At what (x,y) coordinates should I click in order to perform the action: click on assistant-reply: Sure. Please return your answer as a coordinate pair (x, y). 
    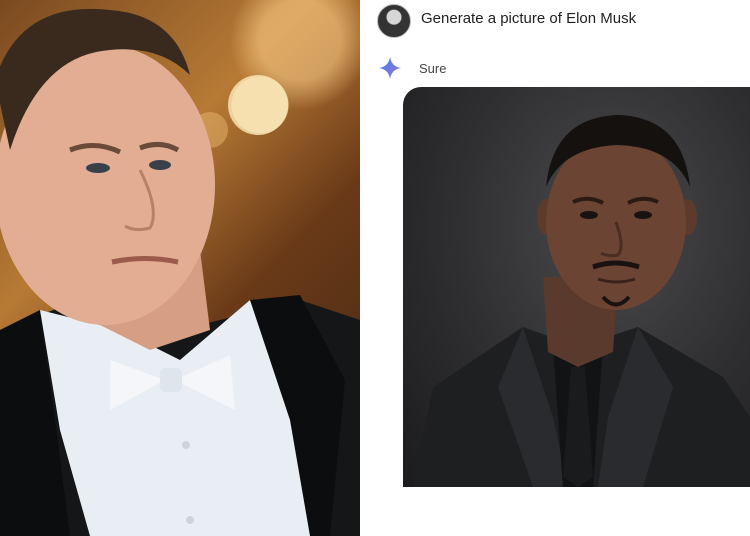
    Looking at the image, I should click on (433, 68).